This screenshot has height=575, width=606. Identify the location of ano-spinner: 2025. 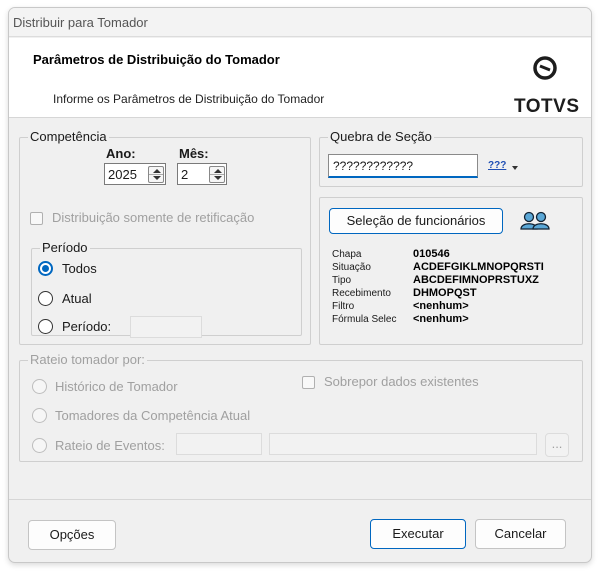
(135, 174).